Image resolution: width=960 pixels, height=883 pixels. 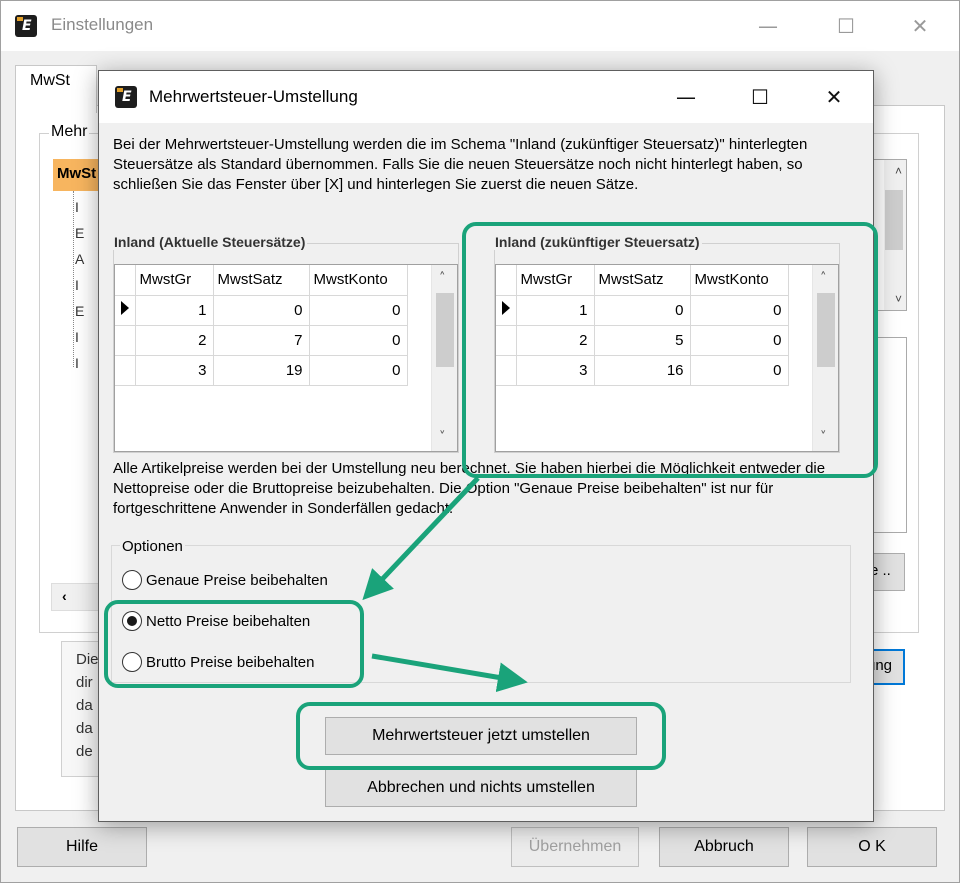 I want to click on table-row: 2 7 0, so click(x=261, y=340).